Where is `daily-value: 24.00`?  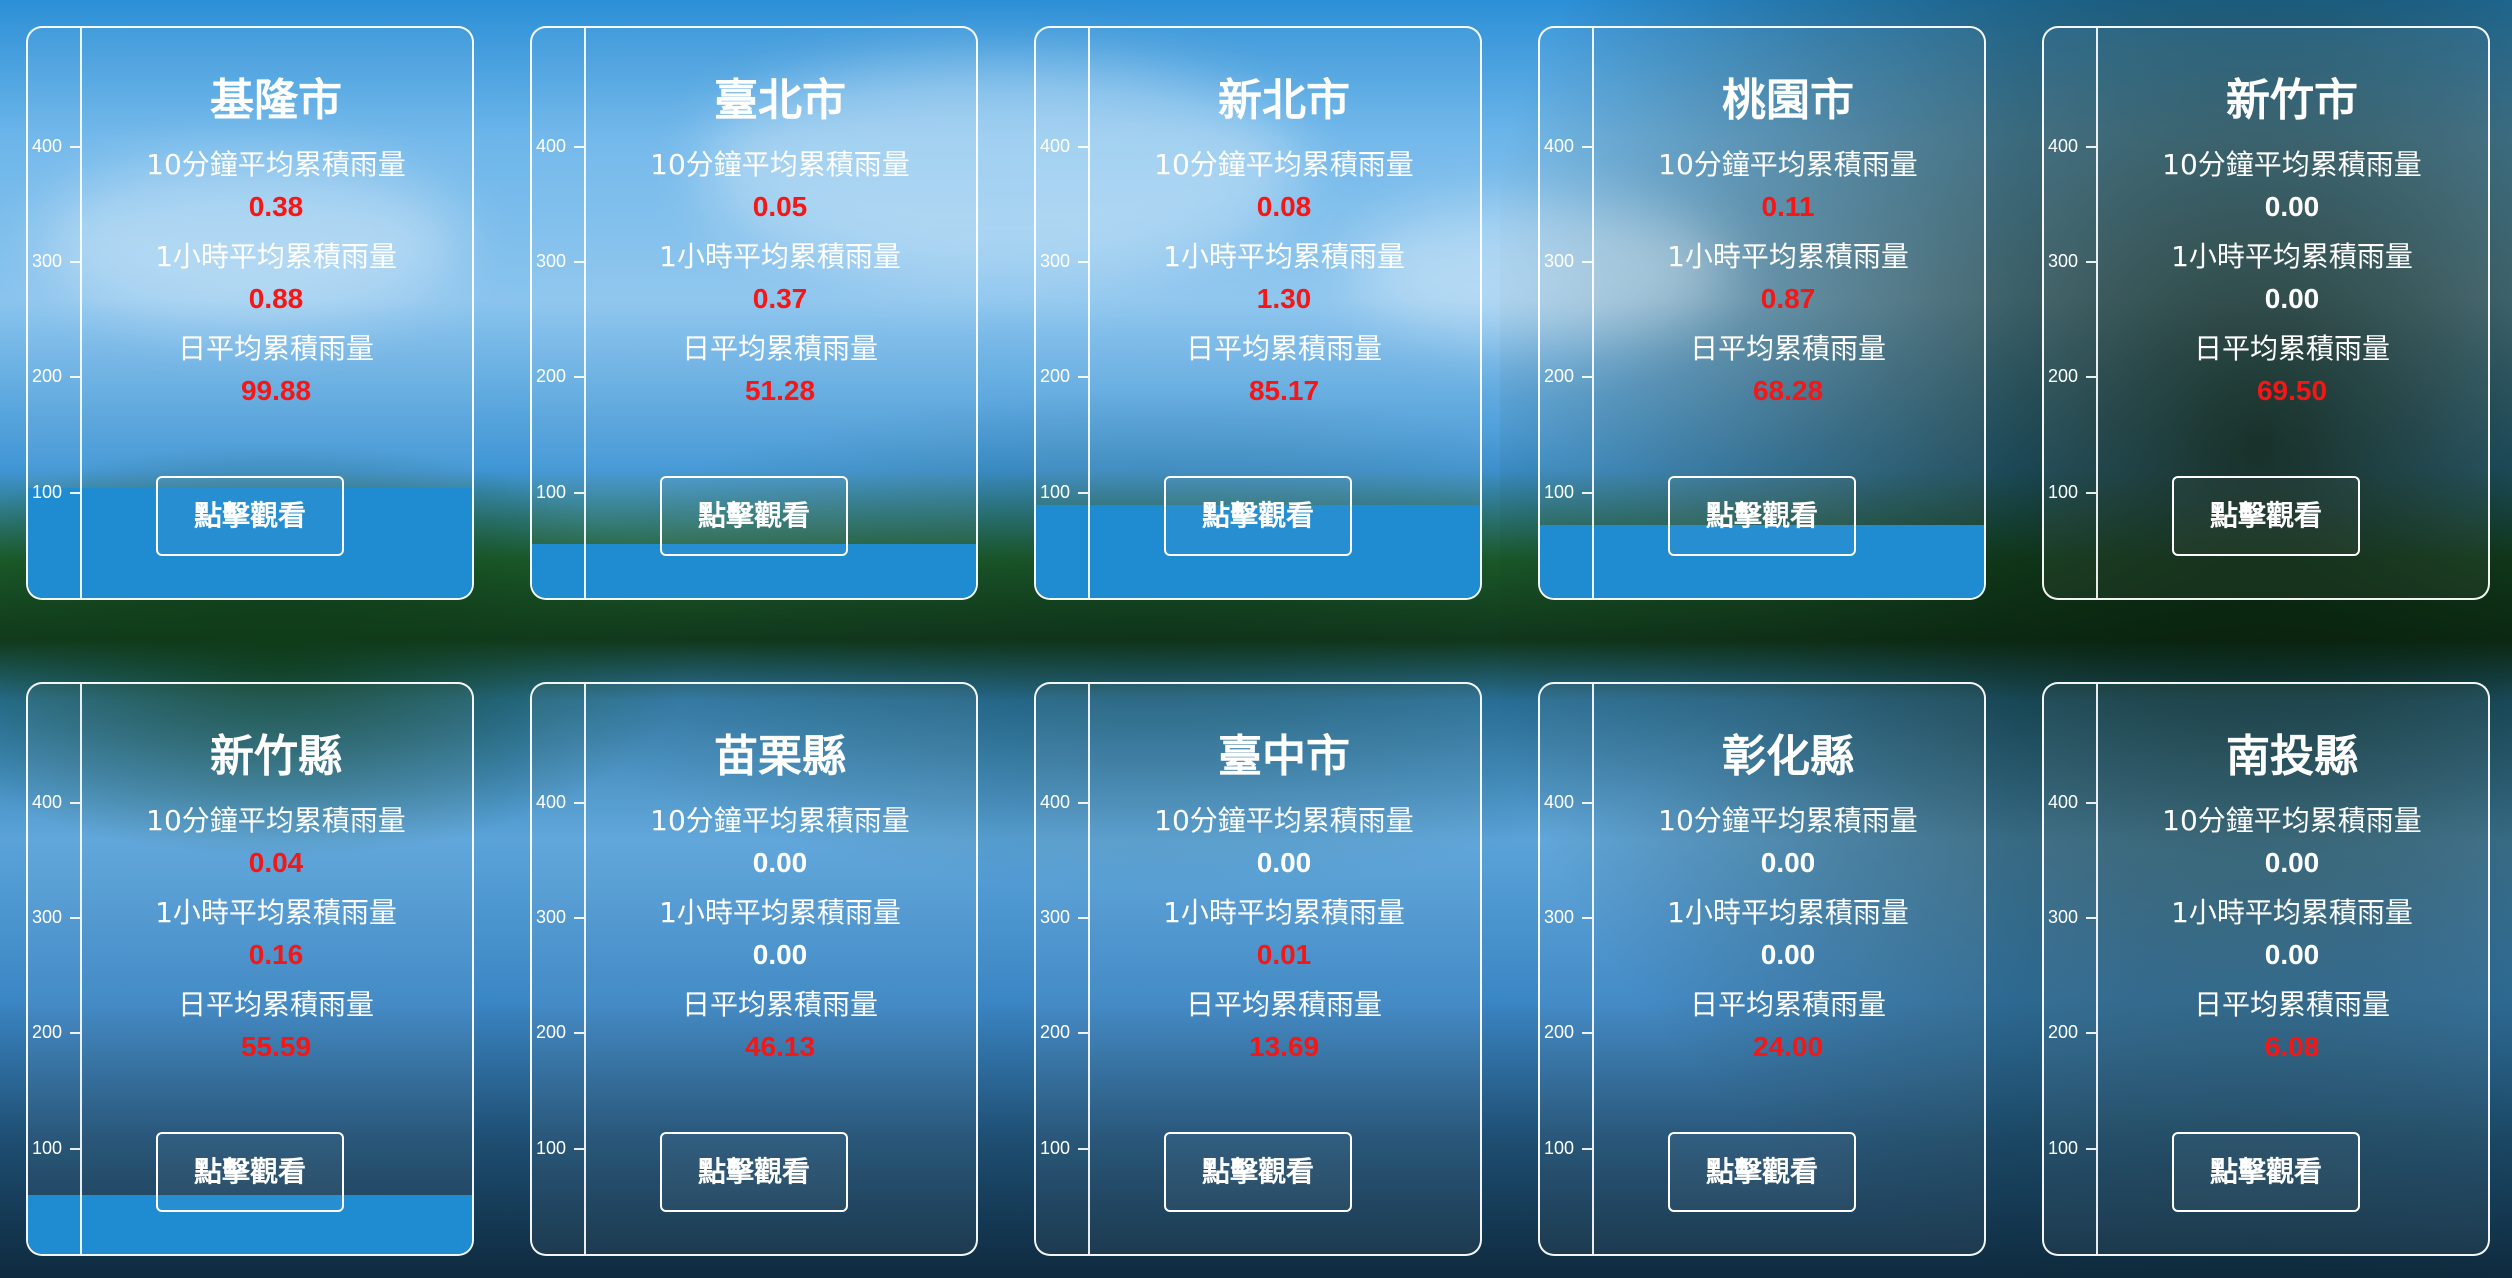 daily-value: 24.00 is located at coordinates (1788, 1046).